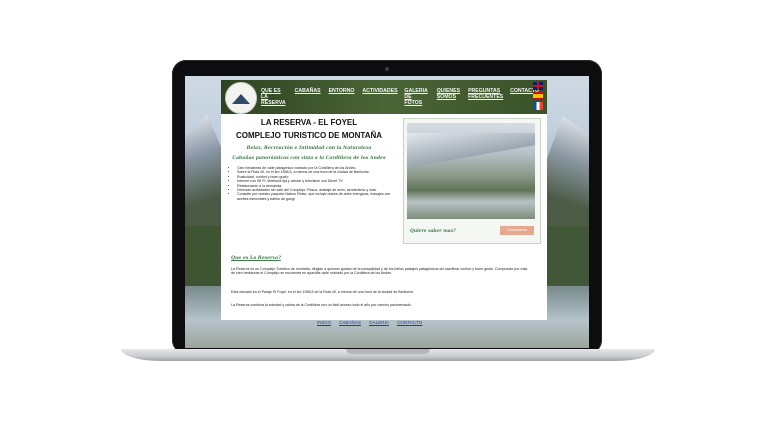  Describe the element at coordinates (566, 256) in the screenshot. I see `trees-right` at that location.